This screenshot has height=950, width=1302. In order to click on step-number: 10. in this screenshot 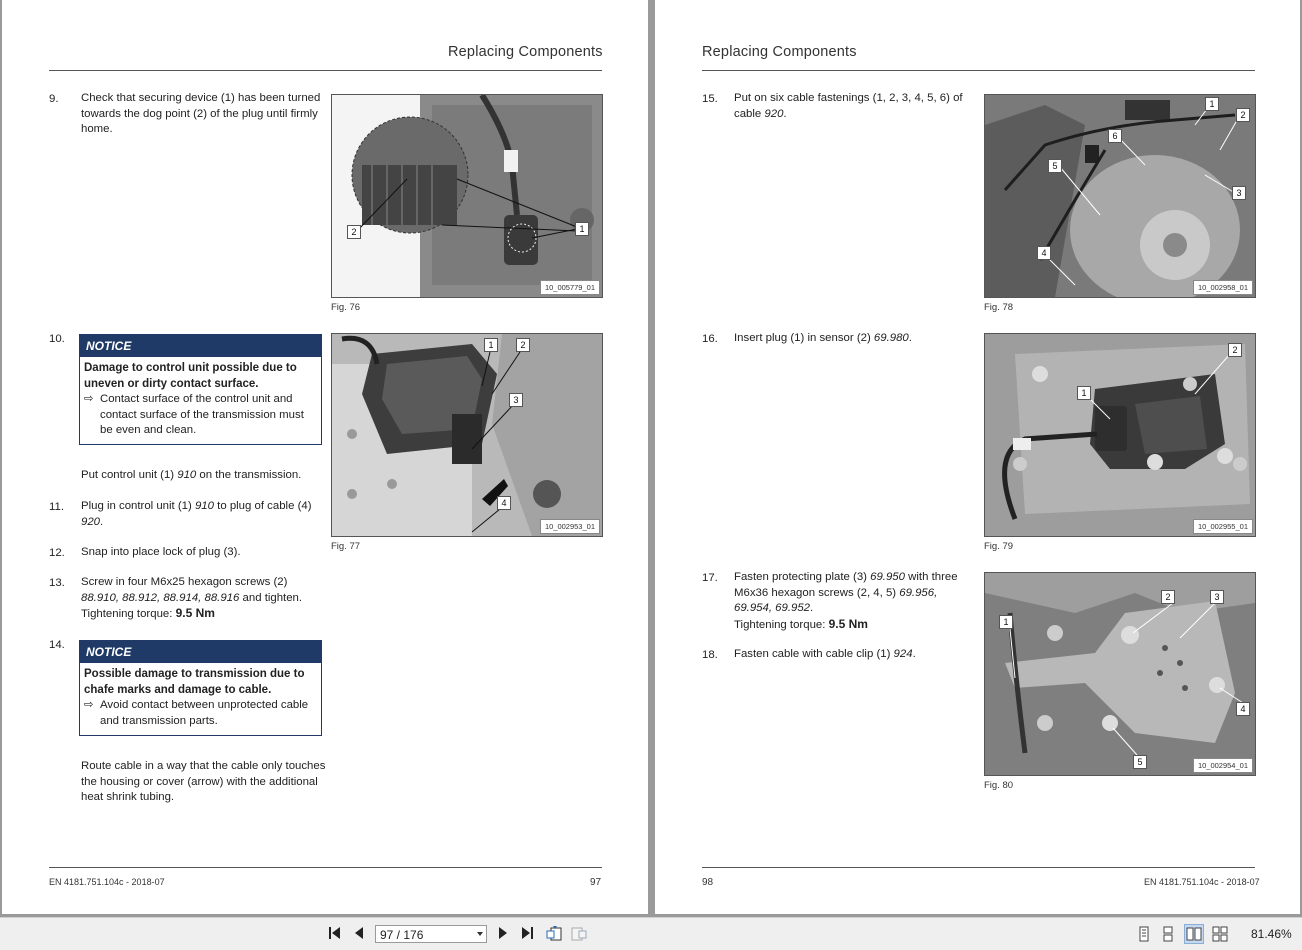, I will do `click(57, 339)`.